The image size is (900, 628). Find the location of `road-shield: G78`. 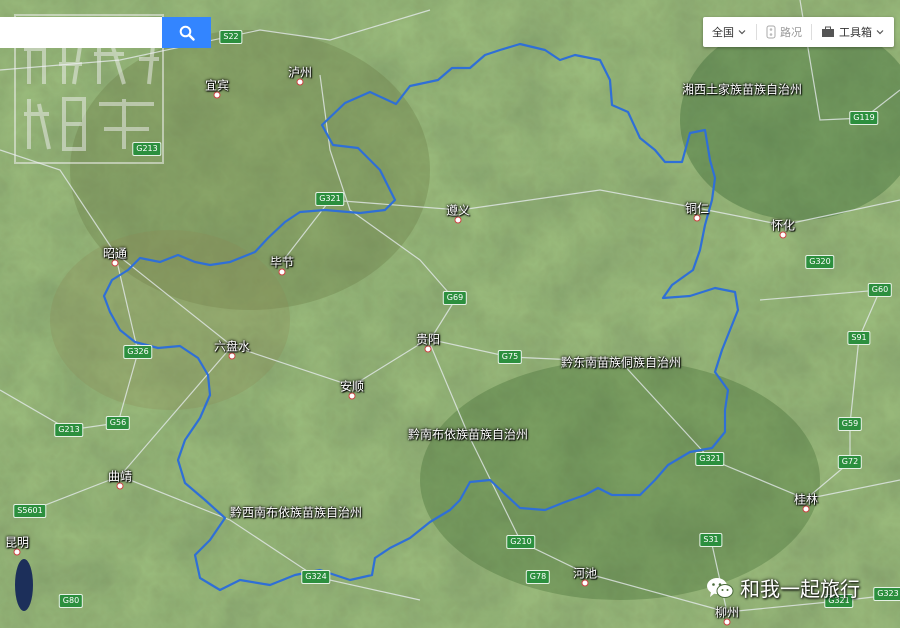

road-shield: G78 is located at coordinates (538, 577).